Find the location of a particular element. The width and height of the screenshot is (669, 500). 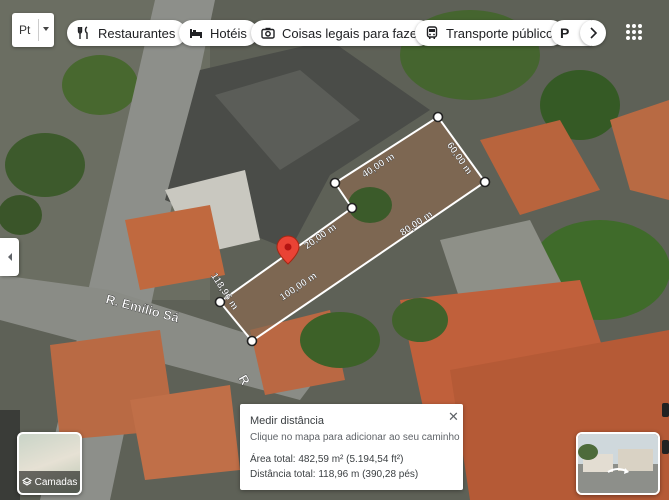

chip-things-to-do: Coisas legais para fazer is located at coordinates (342, 33).